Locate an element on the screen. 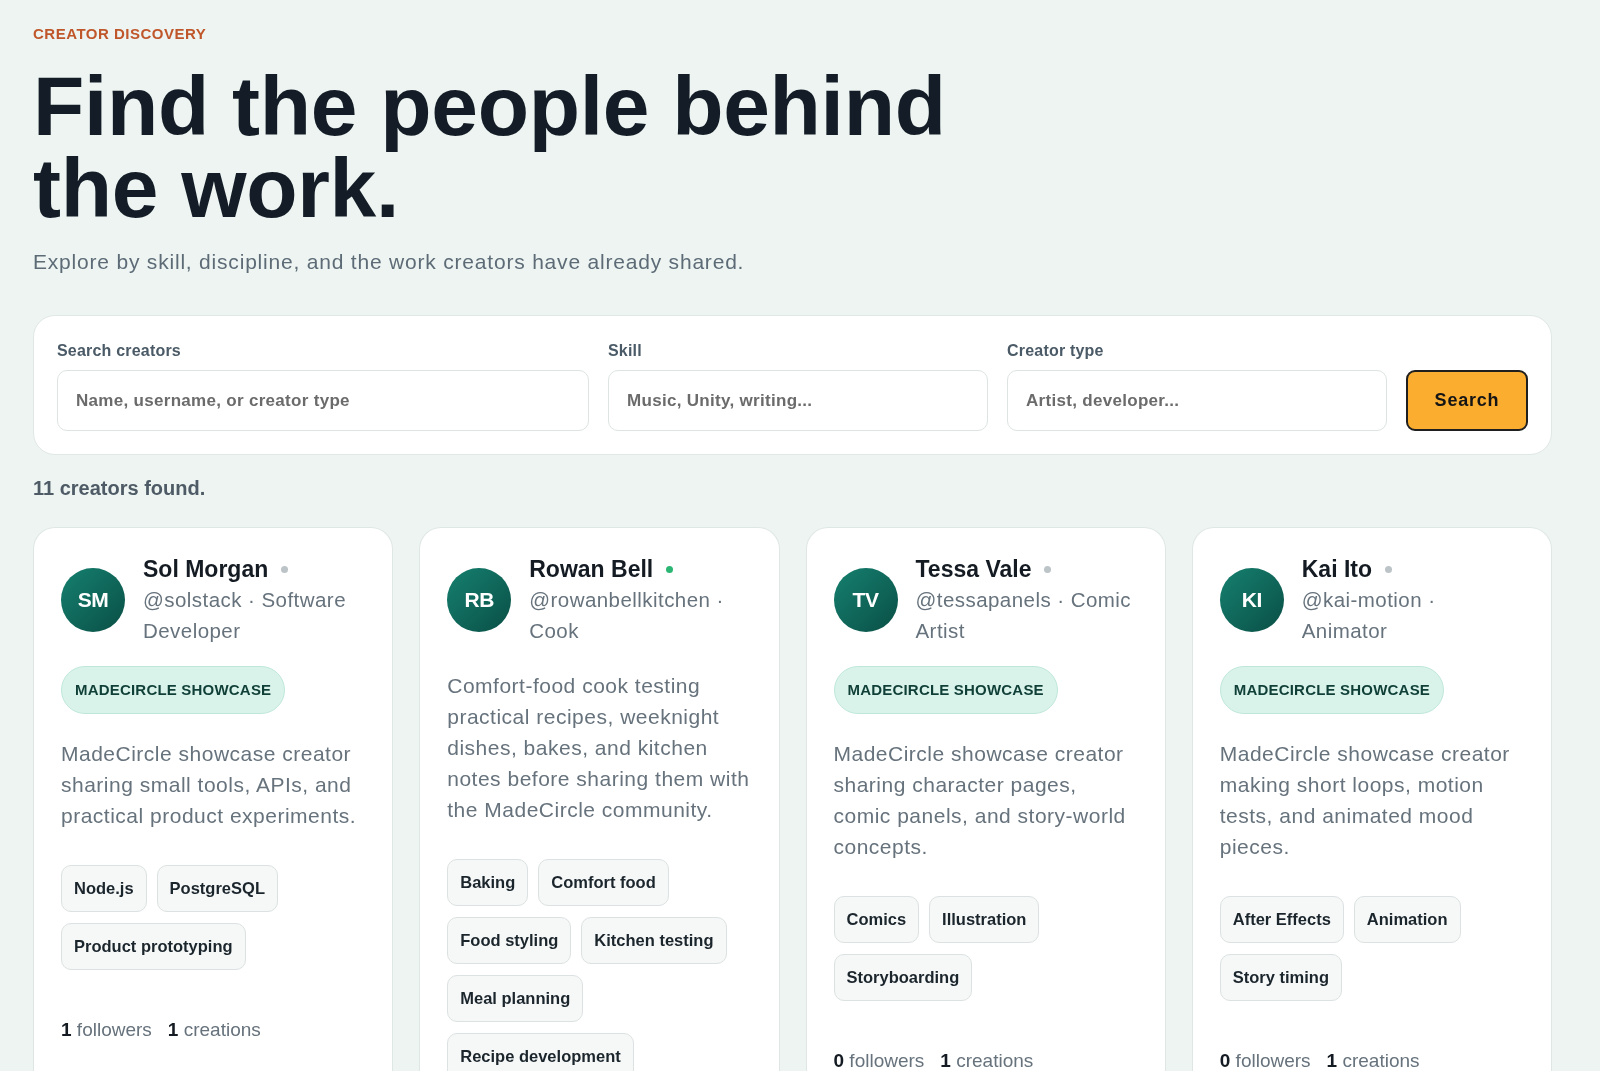  avatar: RB is located at coordinates (479, 600).